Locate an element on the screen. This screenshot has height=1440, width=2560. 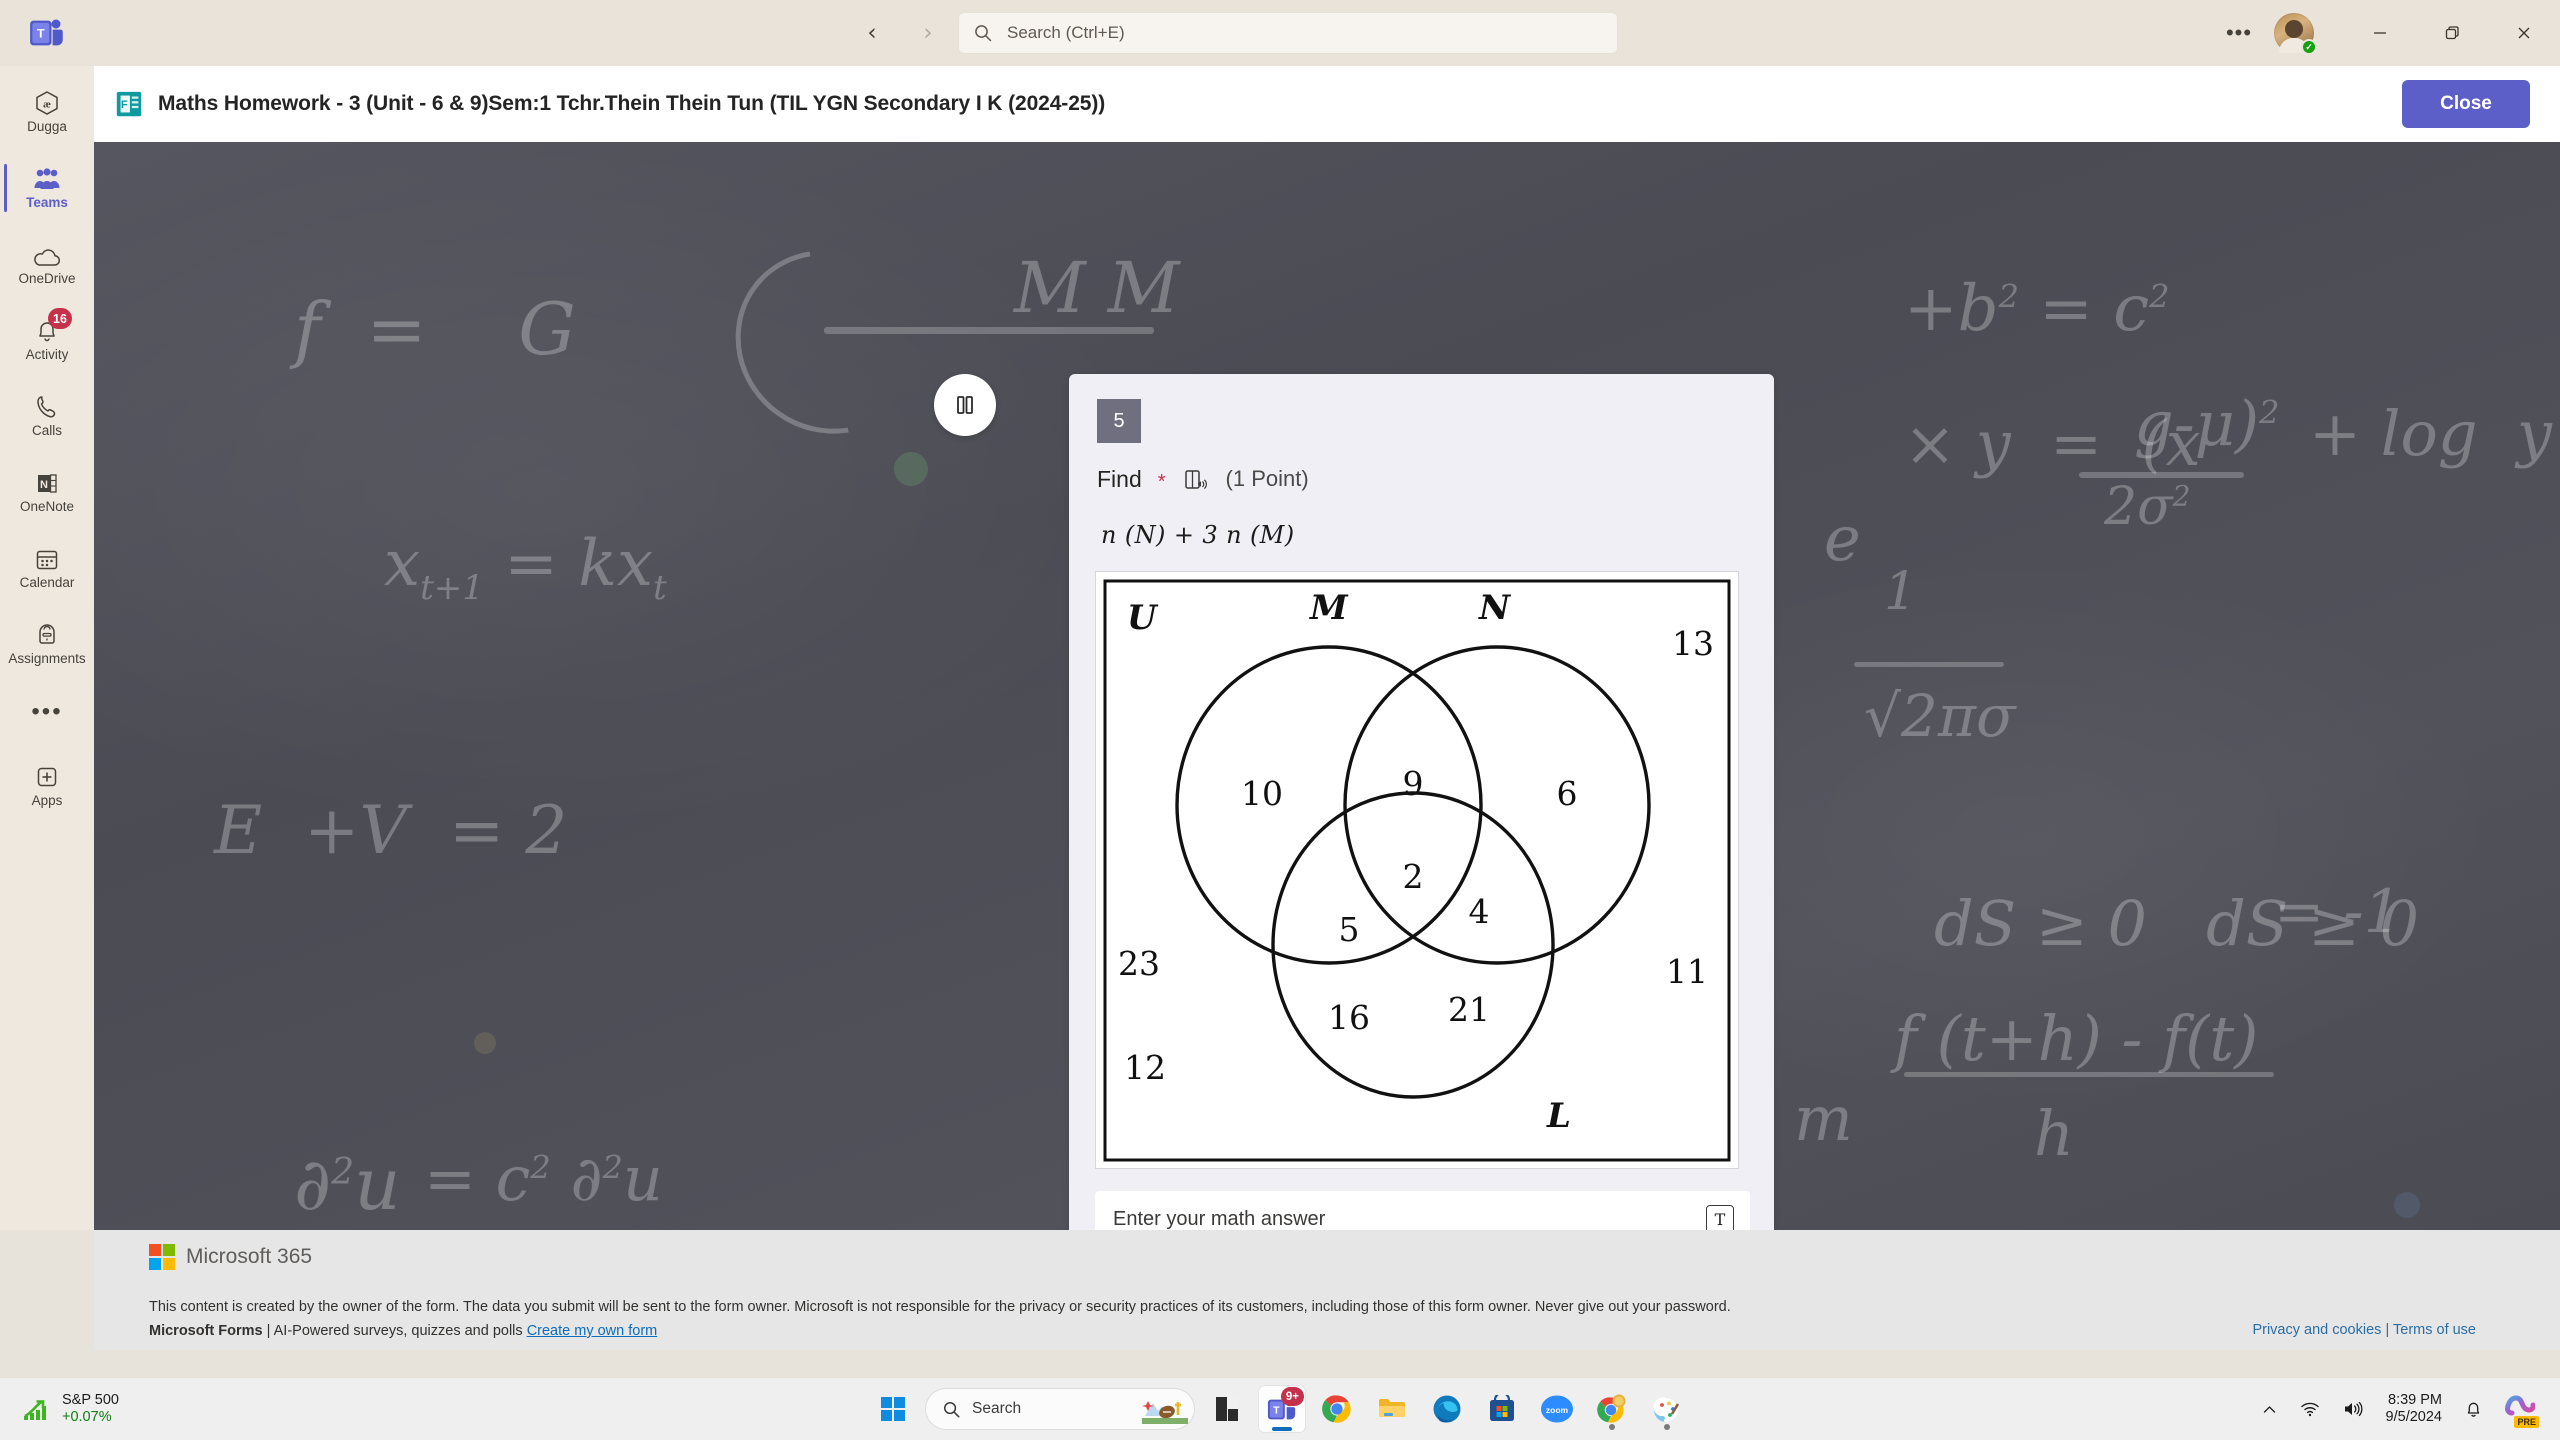
window-minimize-button is located at coordinates (2380, 33).